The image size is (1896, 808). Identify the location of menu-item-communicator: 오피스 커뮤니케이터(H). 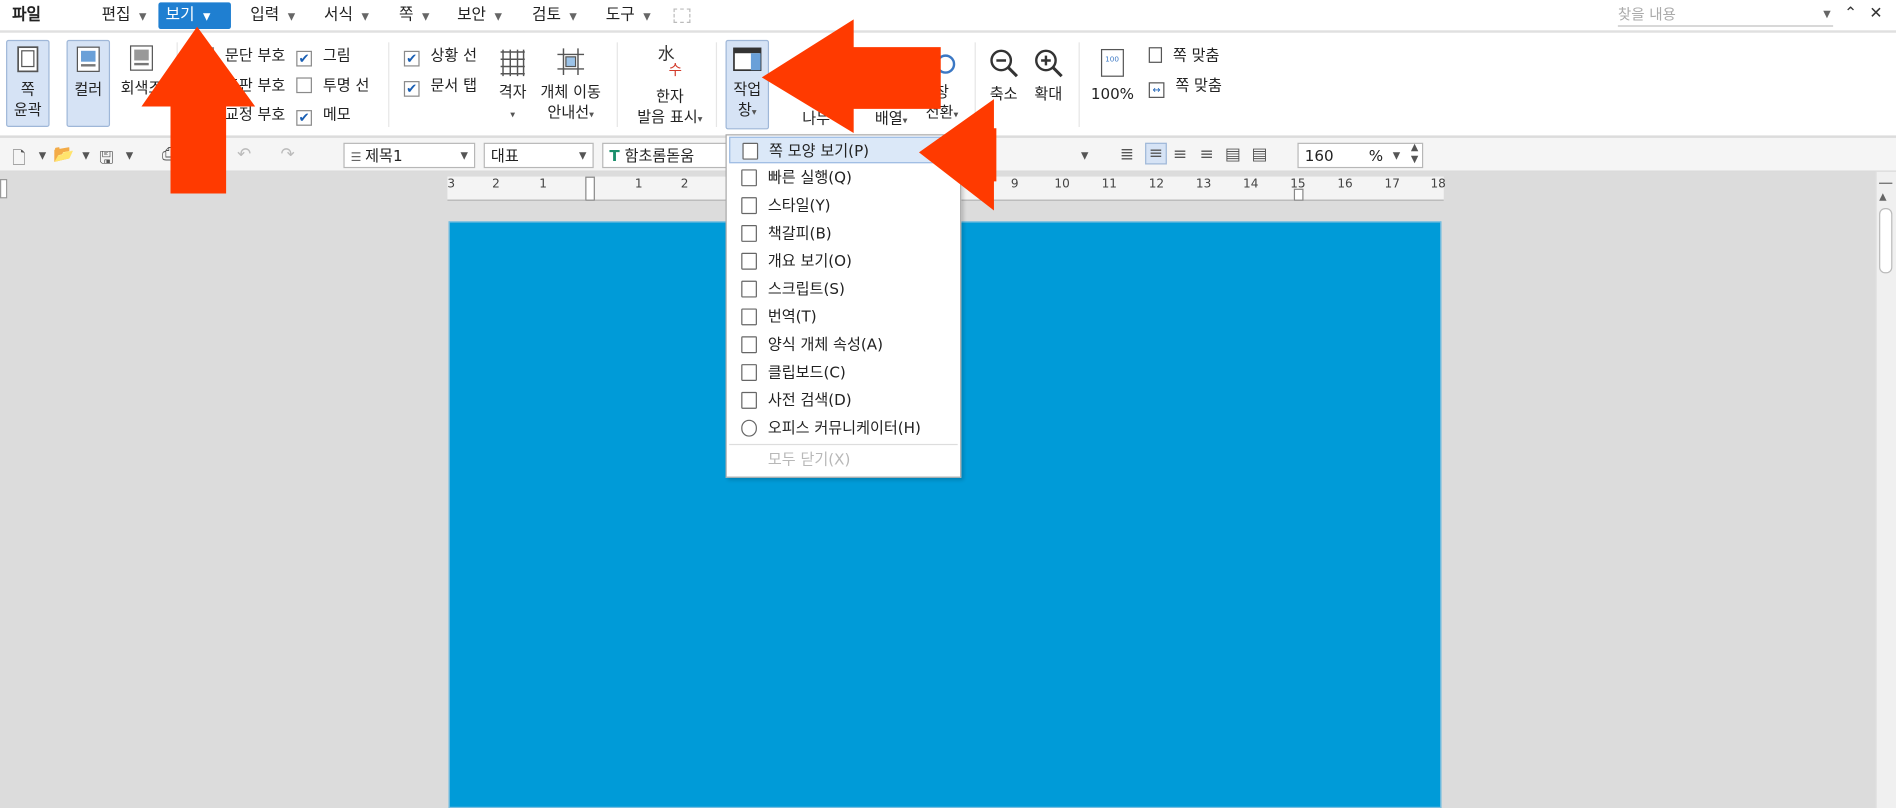
(843, 428).